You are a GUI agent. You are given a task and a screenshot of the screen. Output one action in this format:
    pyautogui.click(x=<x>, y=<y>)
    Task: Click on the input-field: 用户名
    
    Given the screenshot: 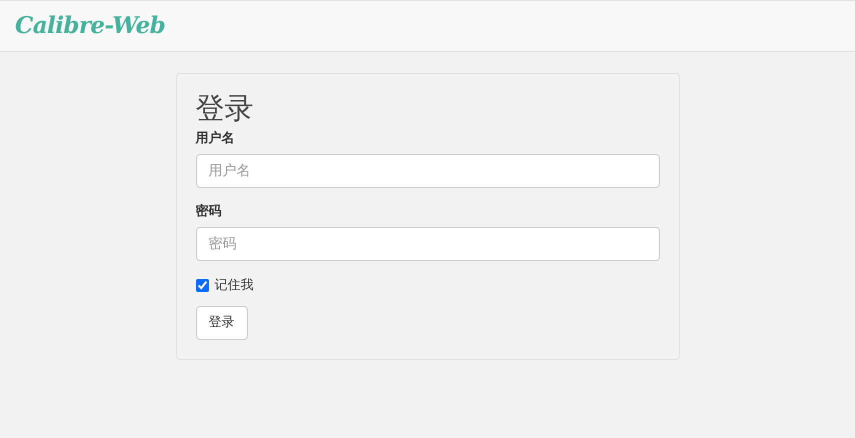 What is the action you would take?
    pyautogui.click(x=428, y=171)
    